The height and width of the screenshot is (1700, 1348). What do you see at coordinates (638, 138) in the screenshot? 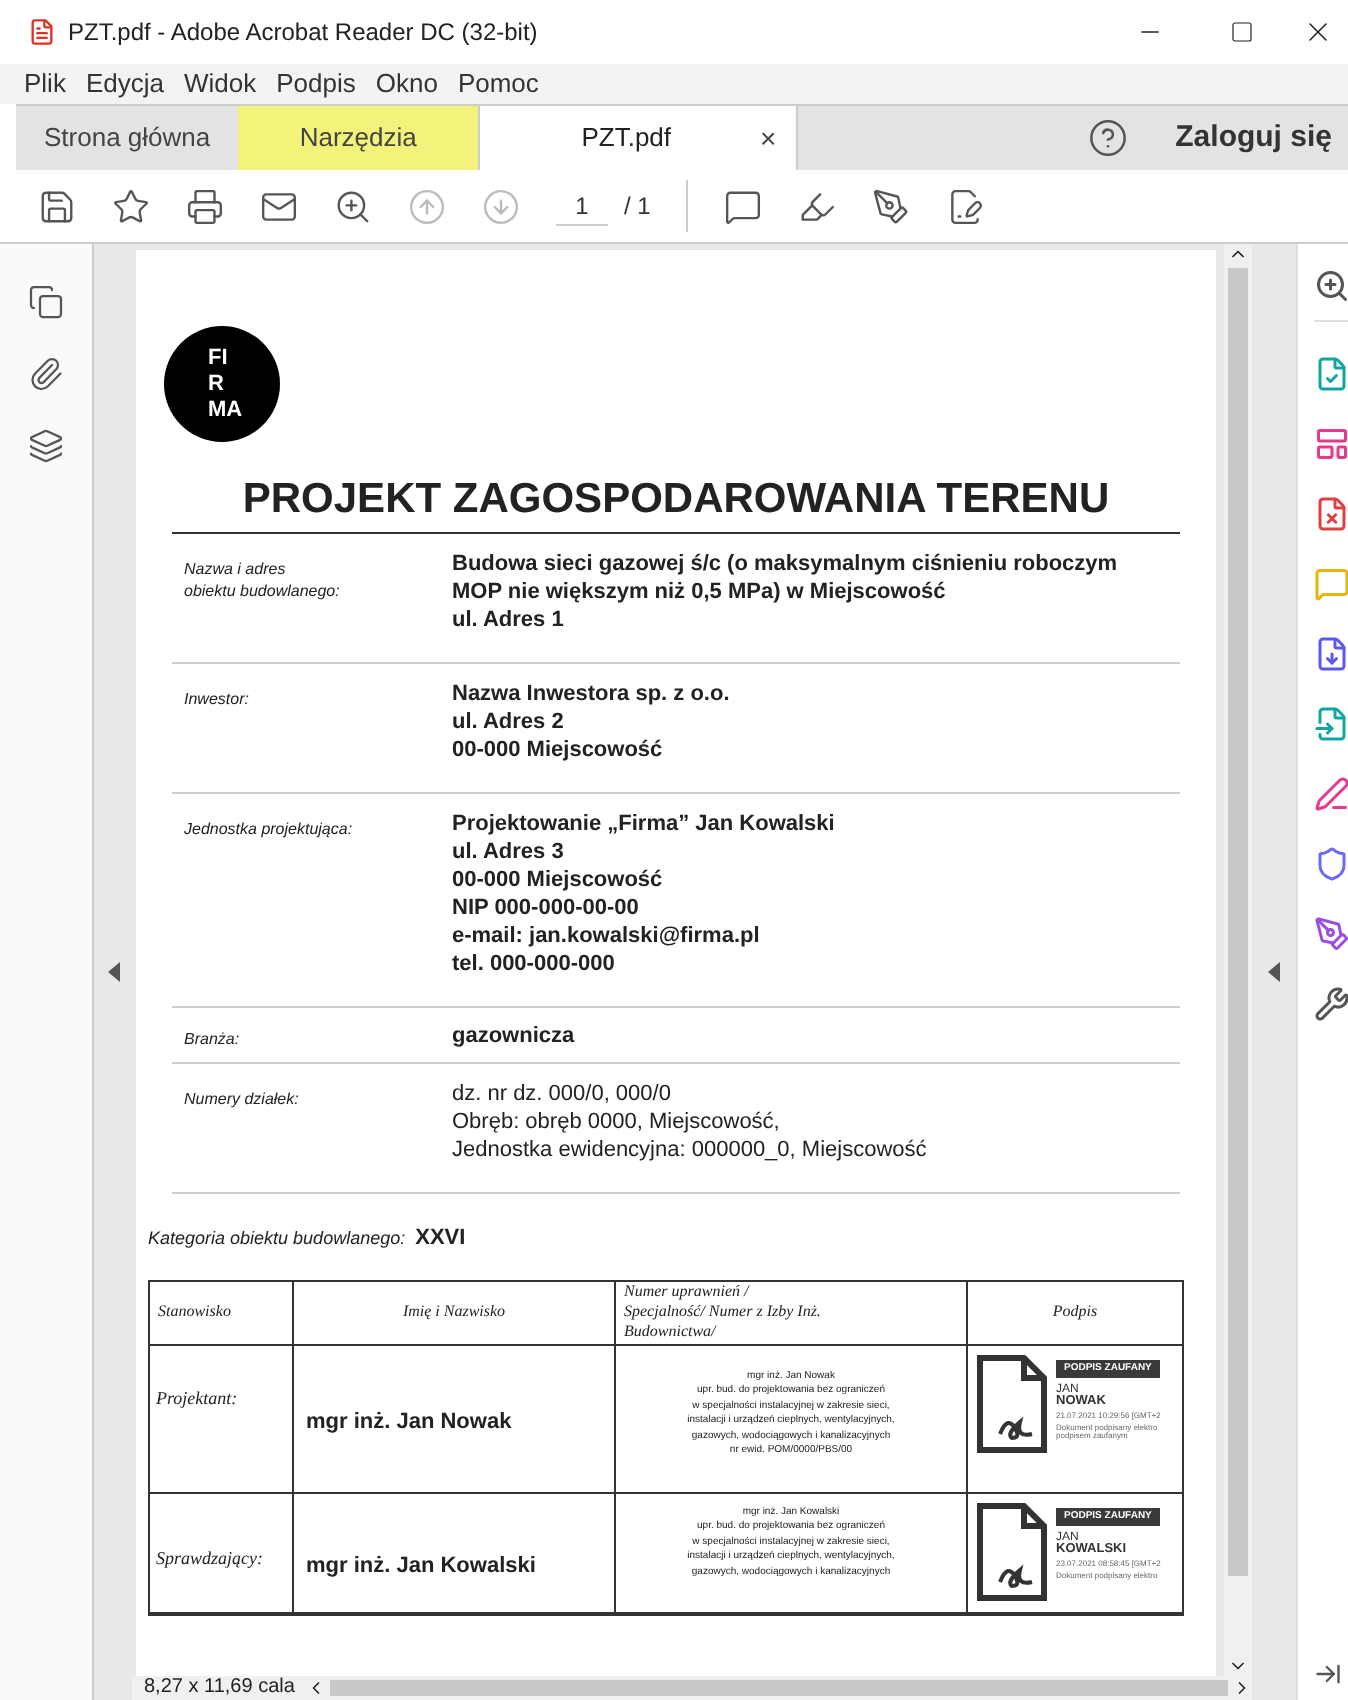
I see `tab: PZT.pdf ×` at bounding box center [638, 138].